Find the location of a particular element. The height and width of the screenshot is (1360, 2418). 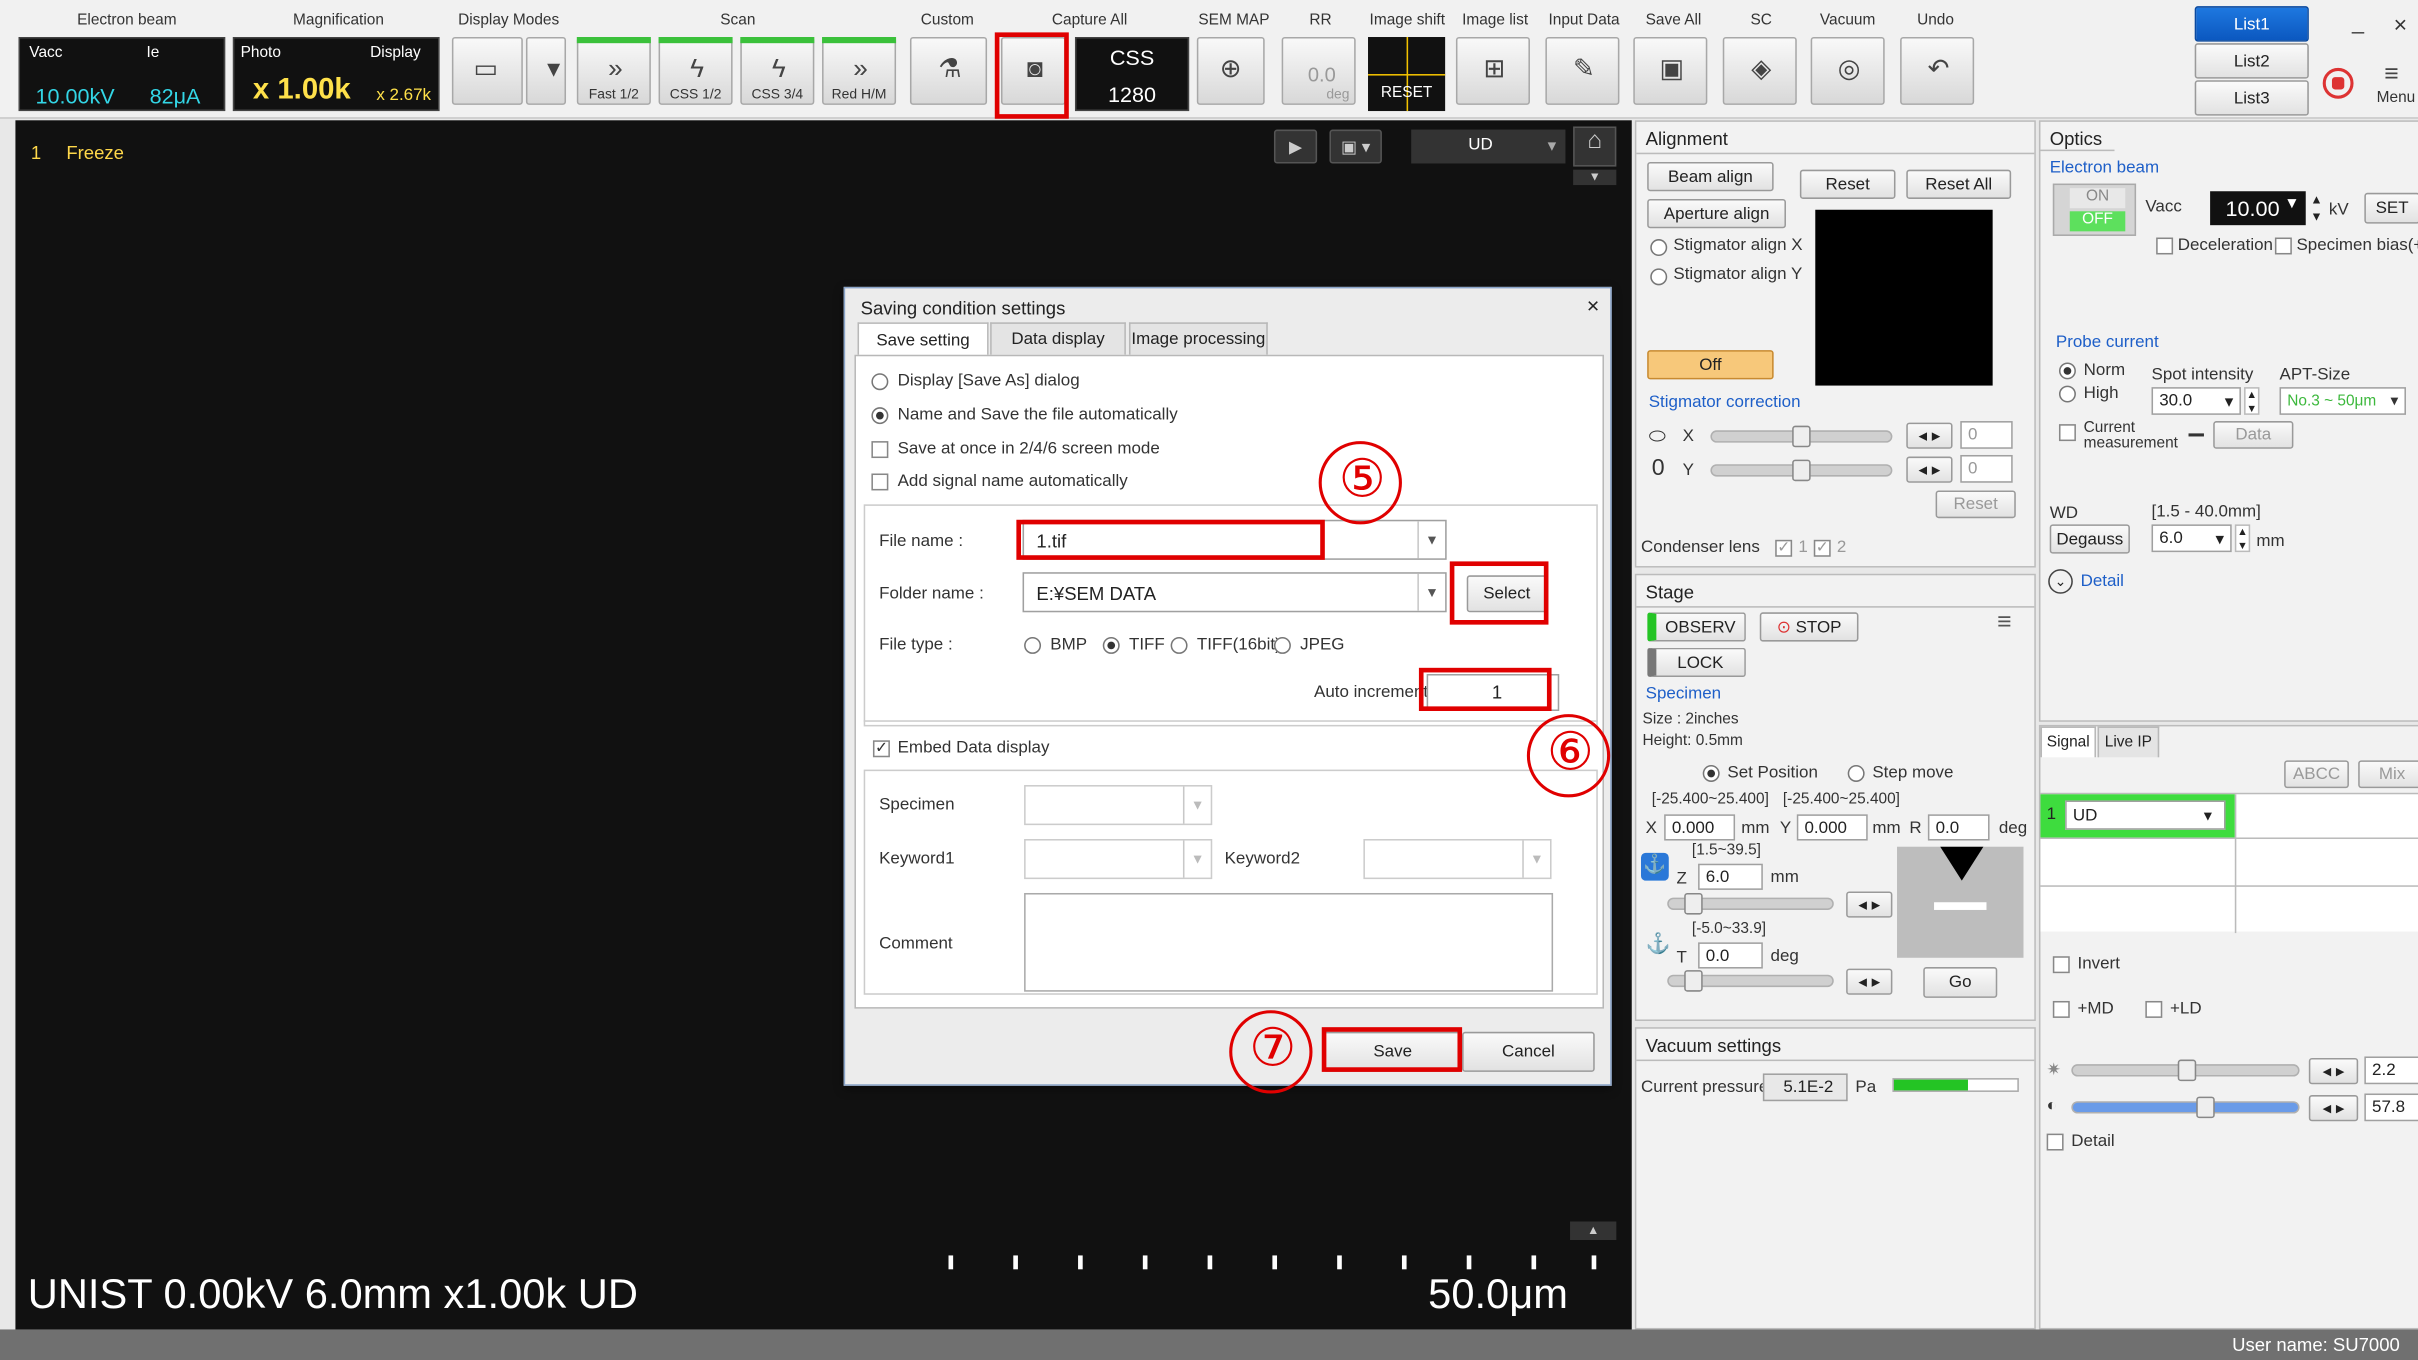

keyword1-combobox: ▼ is located at coordinates (1118, 859).